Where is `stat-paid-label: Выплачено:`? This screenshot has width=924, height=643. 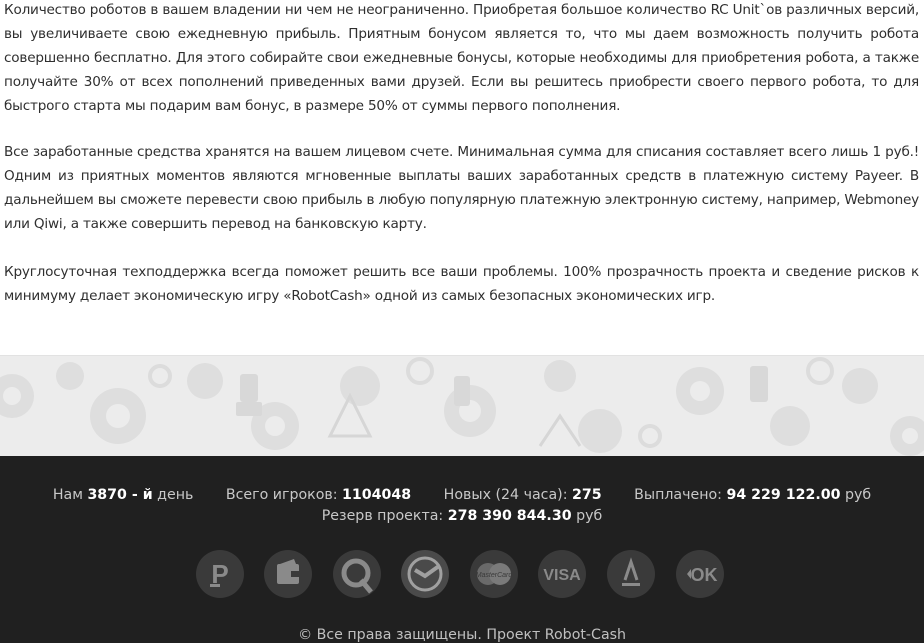
stat-paid-label: Выплачено: is located at coordinates (678, 495).